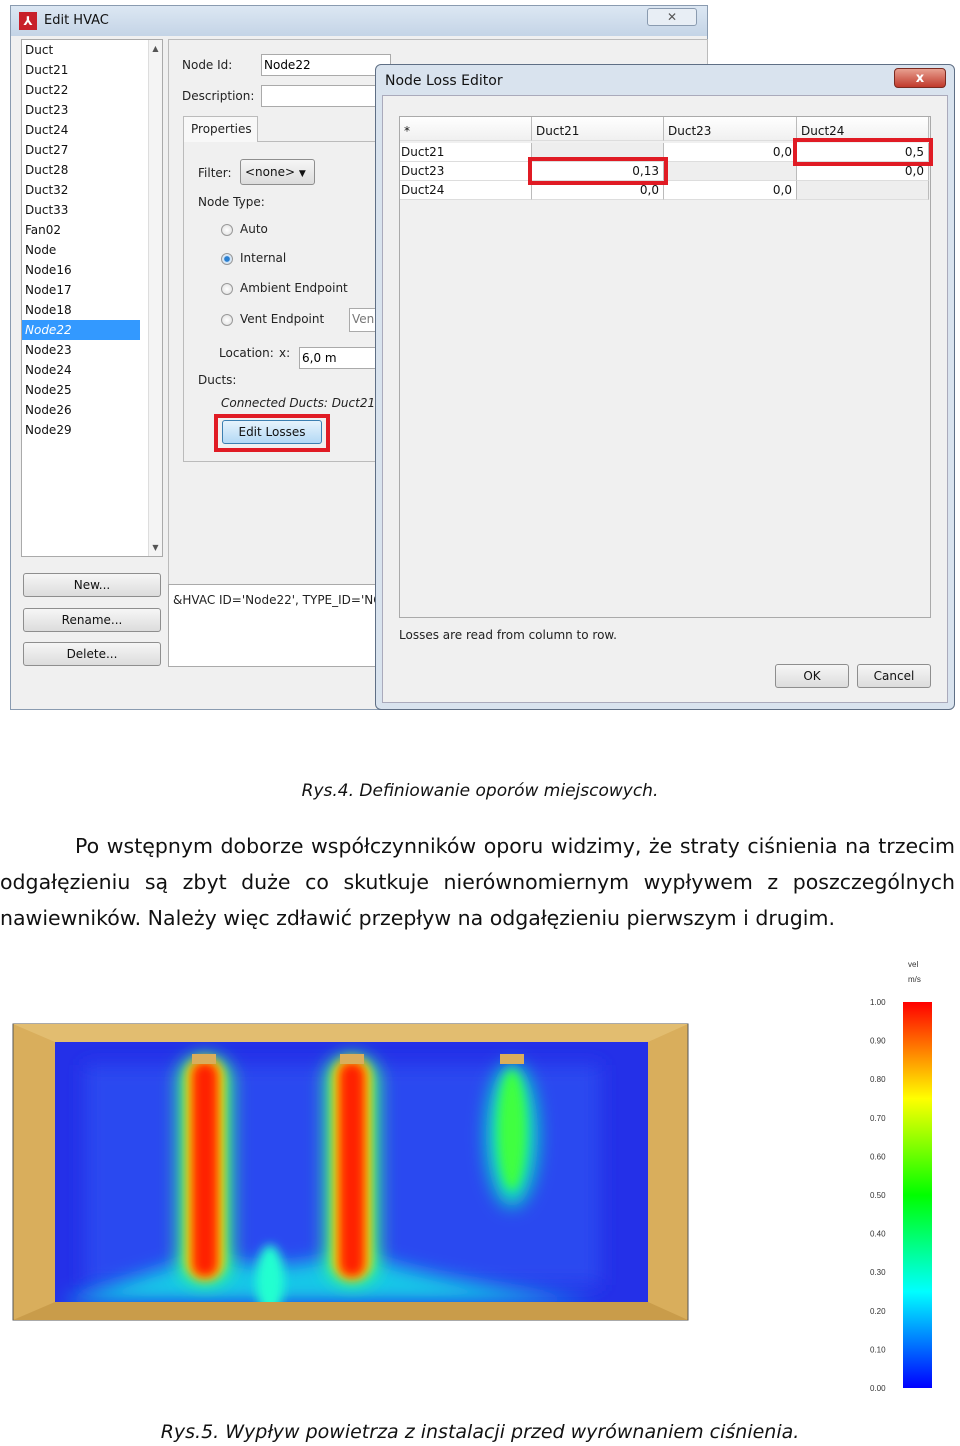 The width and height of the screenshot is (960, 1446). Describe the element at coordinates (227, 320) in the screenshot. I see `radio-vent-endpoint` at that location.